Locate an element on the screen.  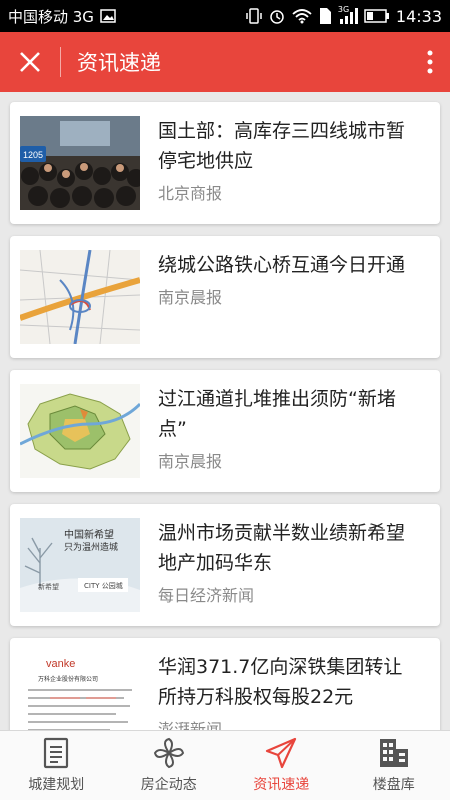
article-thumbnail: 1205 is located at coordinates (80, 163).